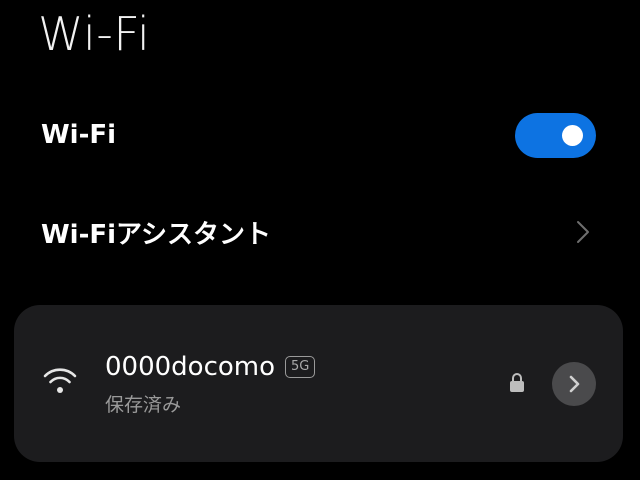 Image resolution: width=640 pixels, height=480 pixels. Describe the element at coordinates (555, 135) in the screenshot. I see `wifi-toggle-switch` at that location.